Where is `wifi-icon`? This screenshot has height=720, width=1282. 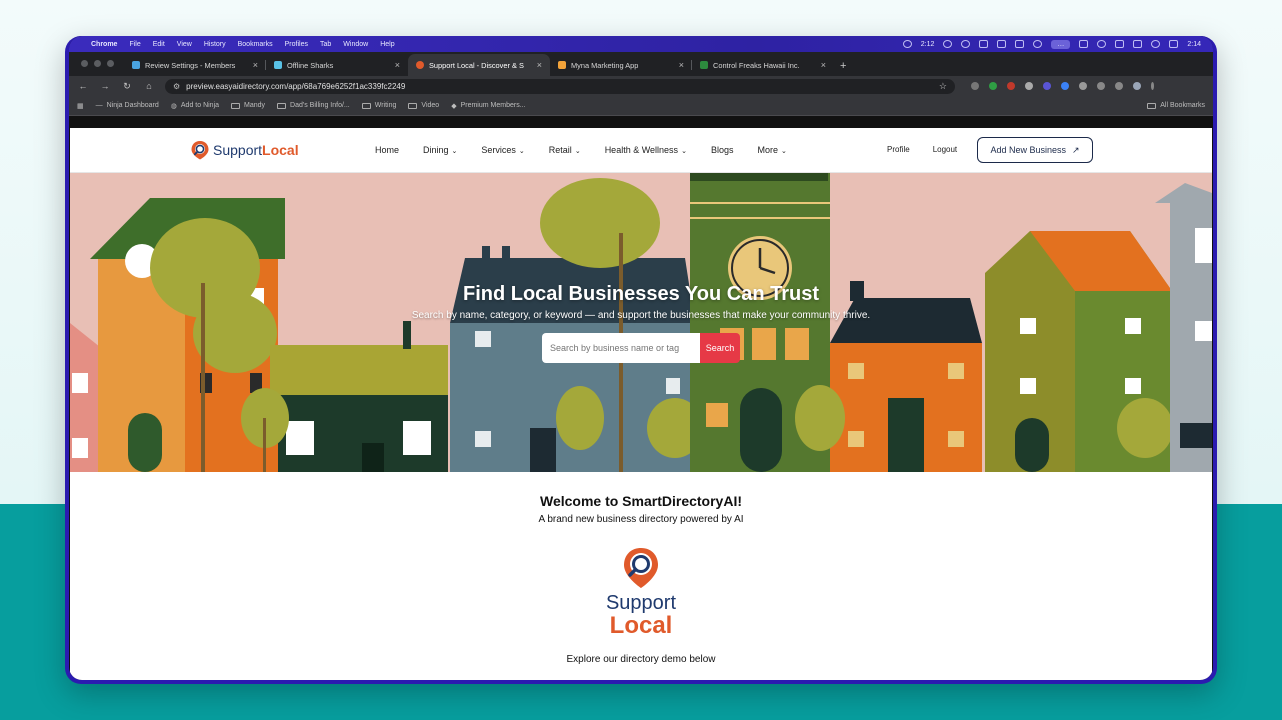
wifi-icon is located at coordinates (1156, 44).